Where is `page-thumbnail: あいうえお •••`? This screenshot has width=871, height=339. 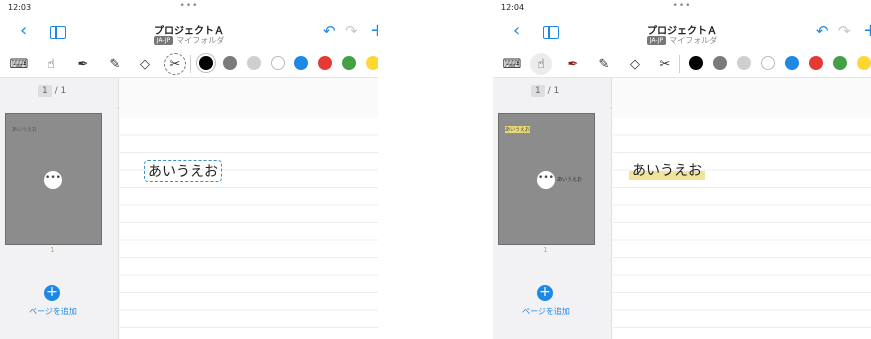
page-thumbnail: あいうえお ••• is located at coordinates (53, 179).